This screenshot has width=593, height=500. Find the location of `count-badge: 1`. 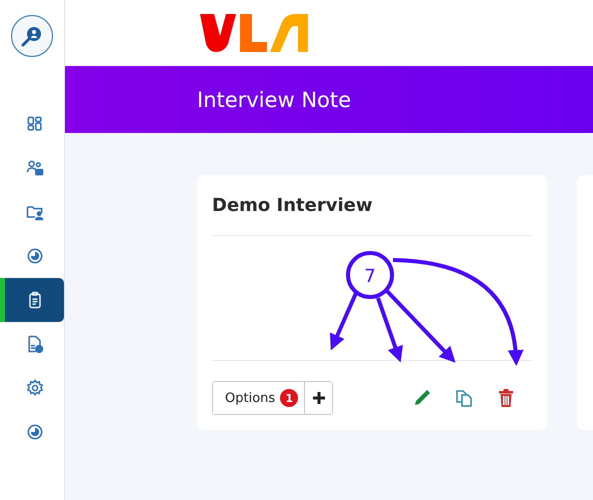

count-badge: 1 is located at coordinates (289, 398).